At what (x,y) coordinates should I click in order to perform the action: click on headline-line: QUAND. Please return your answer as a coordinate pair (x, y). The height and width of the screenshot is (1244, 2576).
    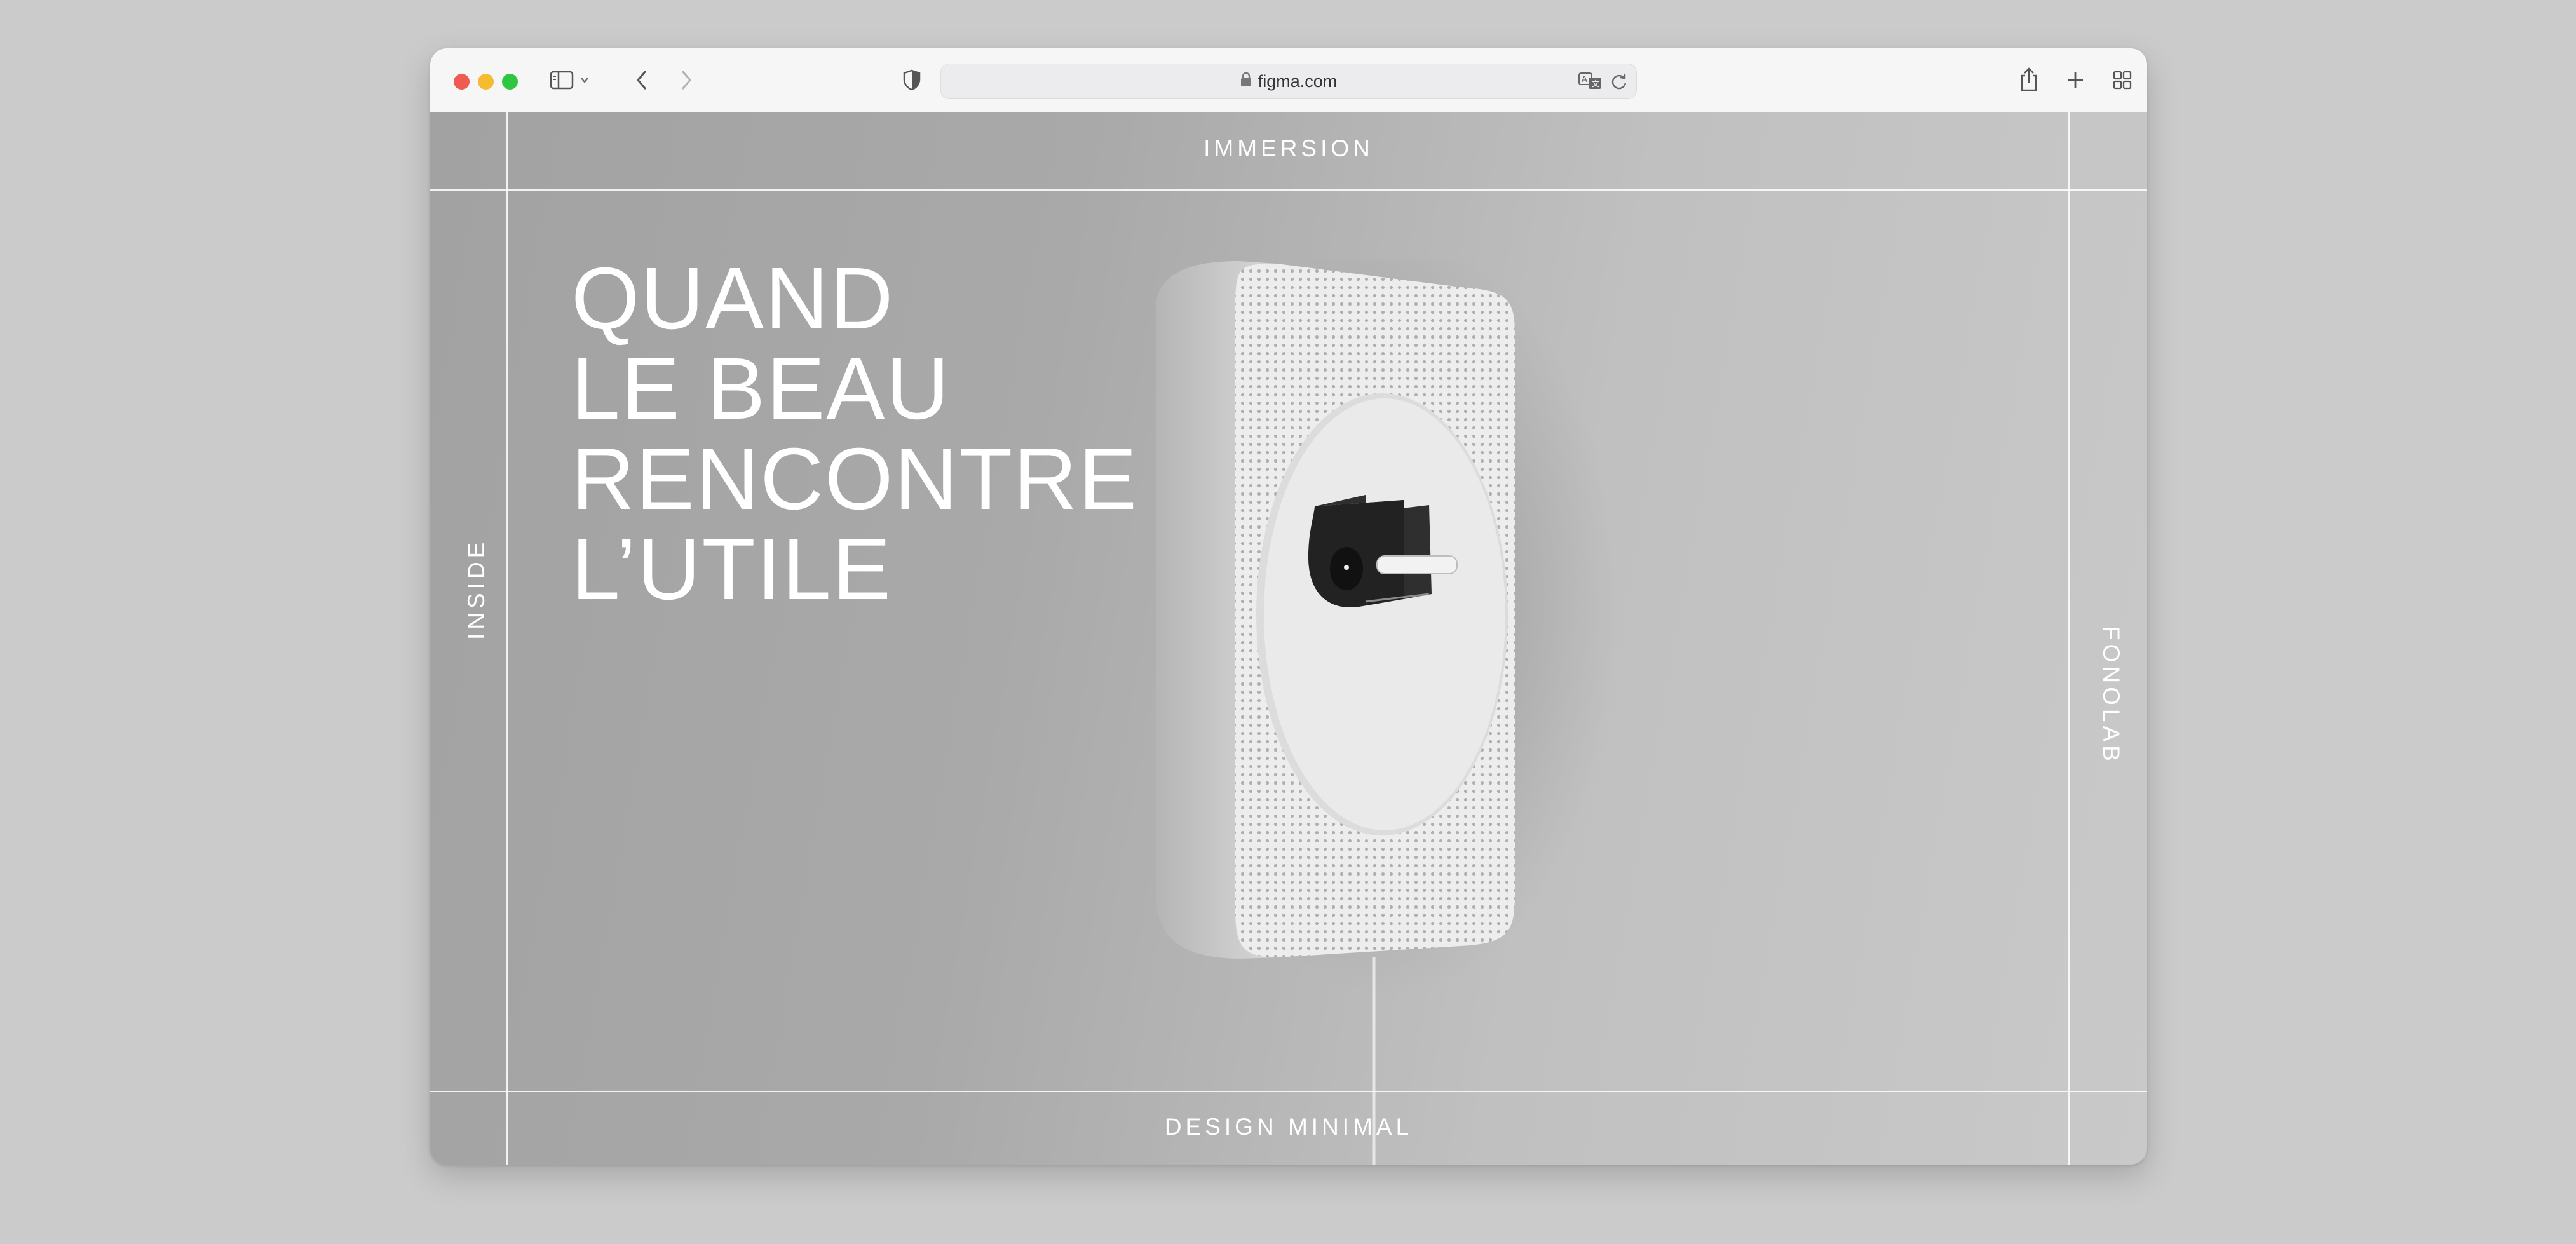
    Looking at the image, I should click on (733, 299).